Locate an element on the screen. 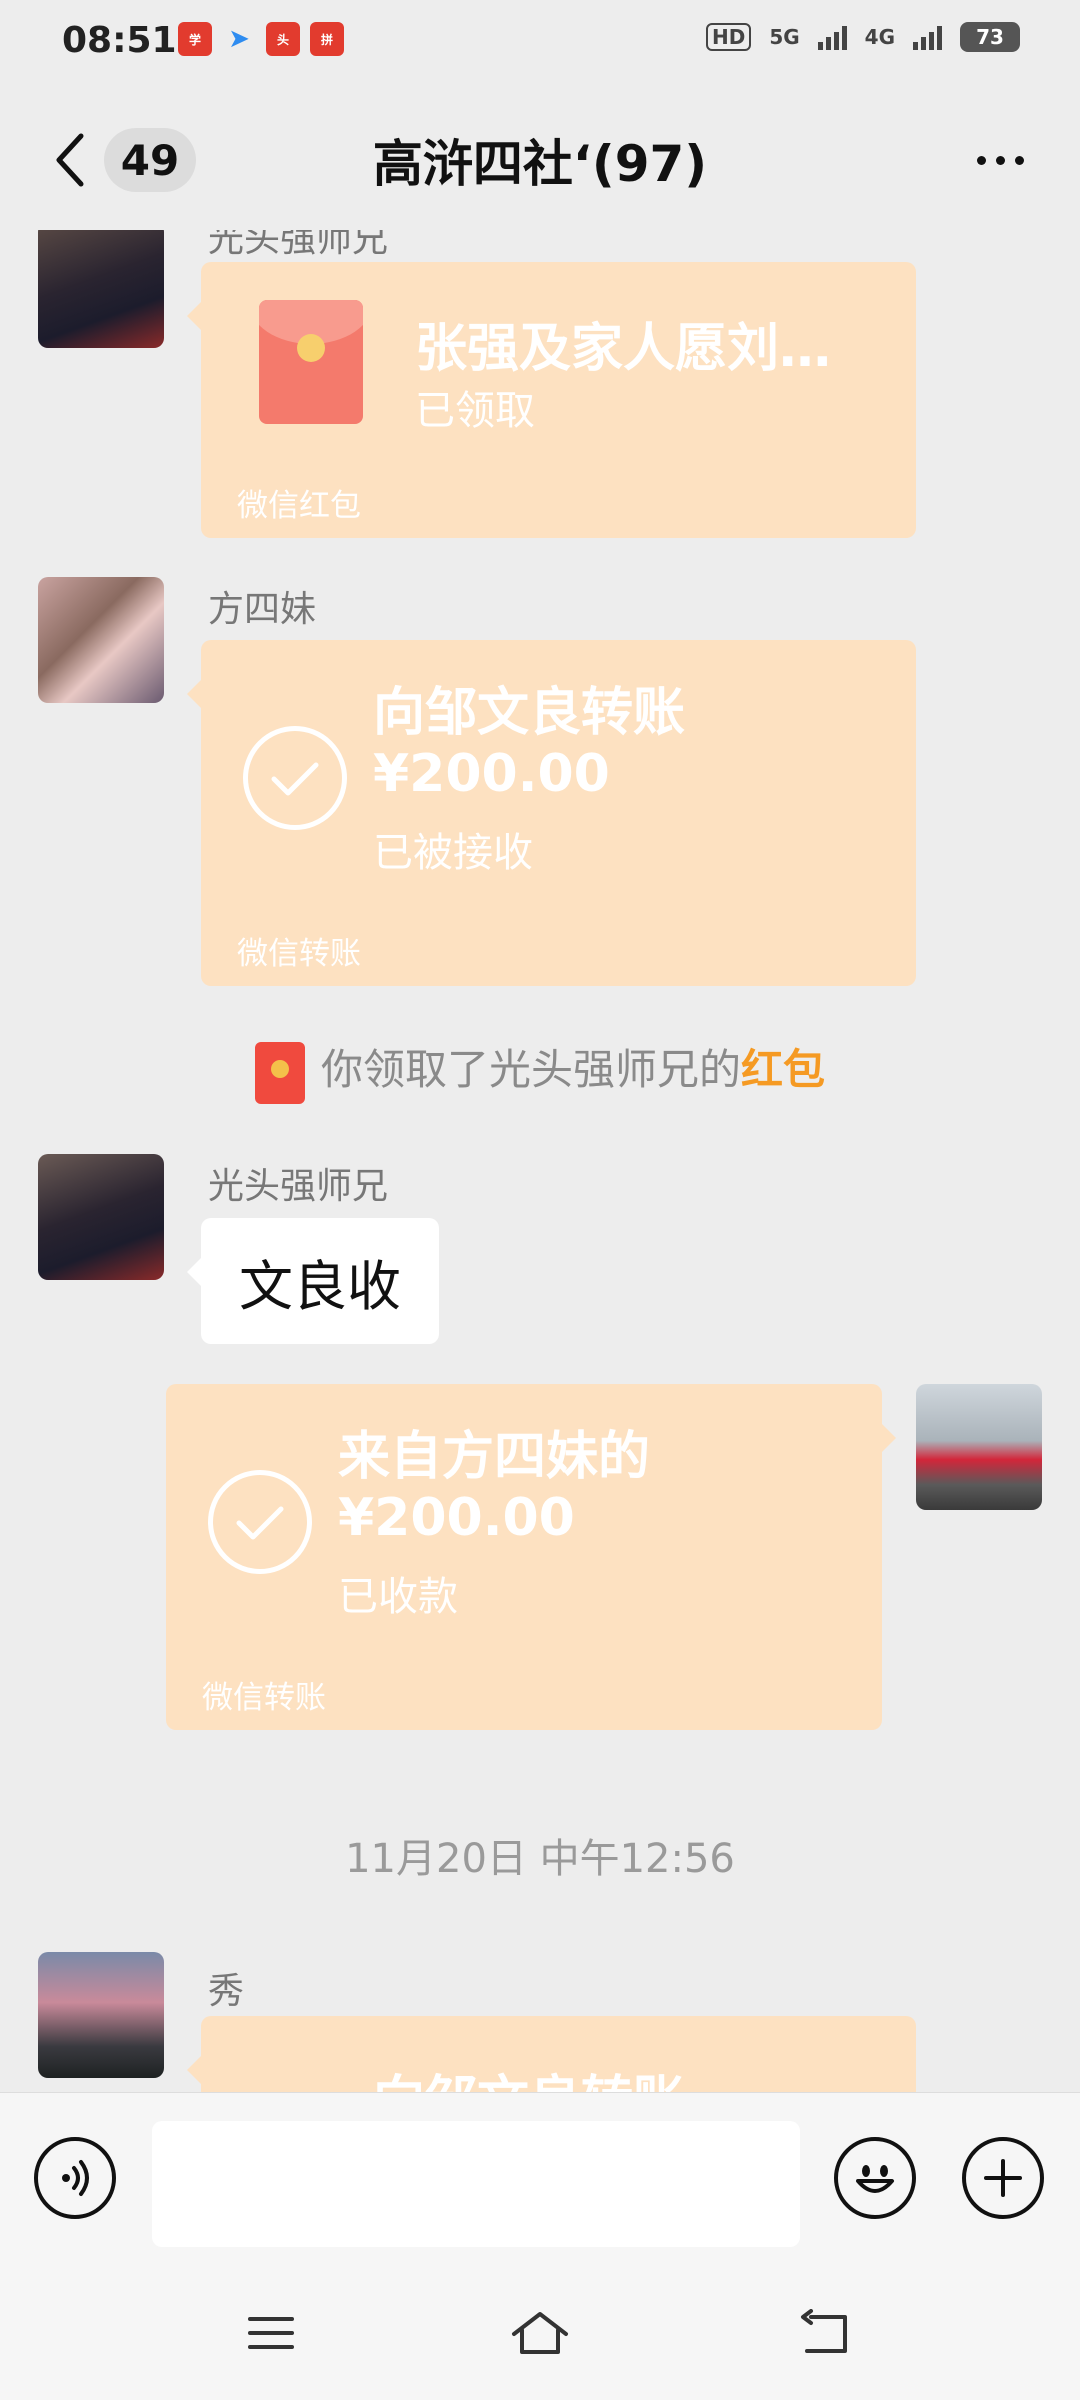 The width and height of the screenshot is (1080, 2400). message-timestamp: 11月20日 中午12:56 is located at coordinates (540, 1859).